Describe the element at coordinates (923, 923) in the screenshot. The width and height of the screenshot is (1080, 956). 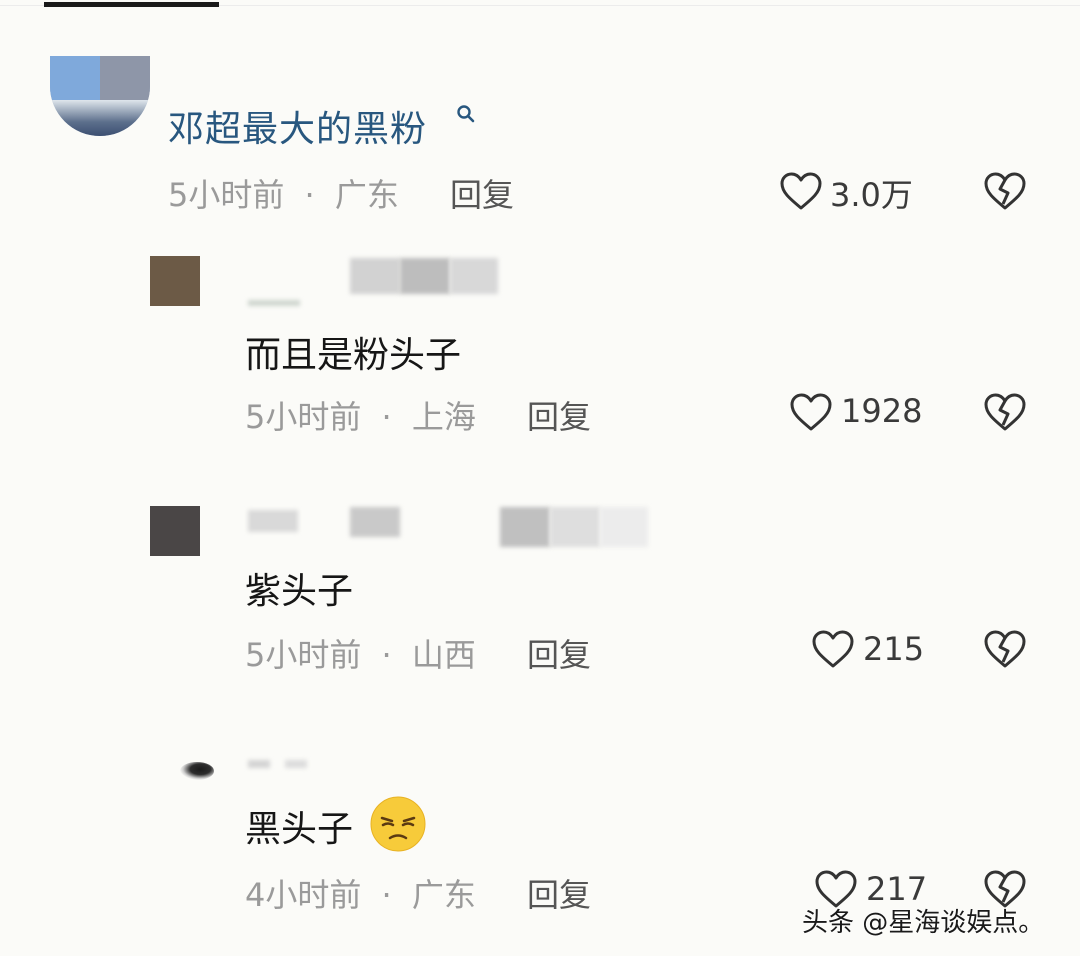
I see `watermark: 头条 @星海谈娱点。` at that location.